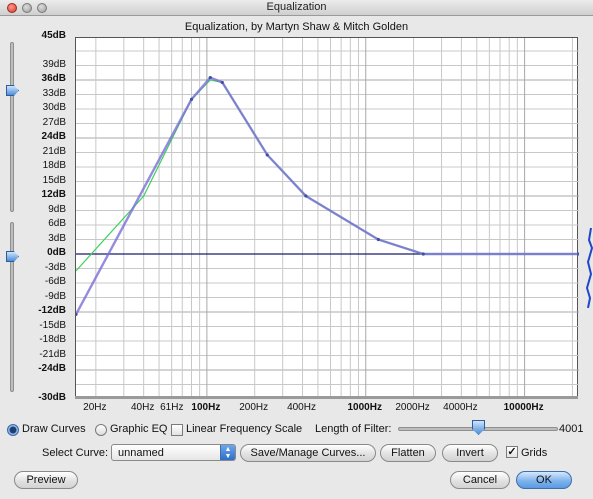 The width and height of the screenshot is (593, 499). Describe the element at coordinates (544, 480) in the screenshot. I see `ok-button: OK` at that location.